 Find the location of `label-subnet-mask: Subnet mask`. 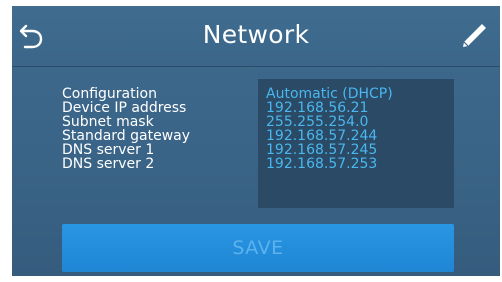

label-subnet-mask: Subnet mask is located at coordinates (108, 122).